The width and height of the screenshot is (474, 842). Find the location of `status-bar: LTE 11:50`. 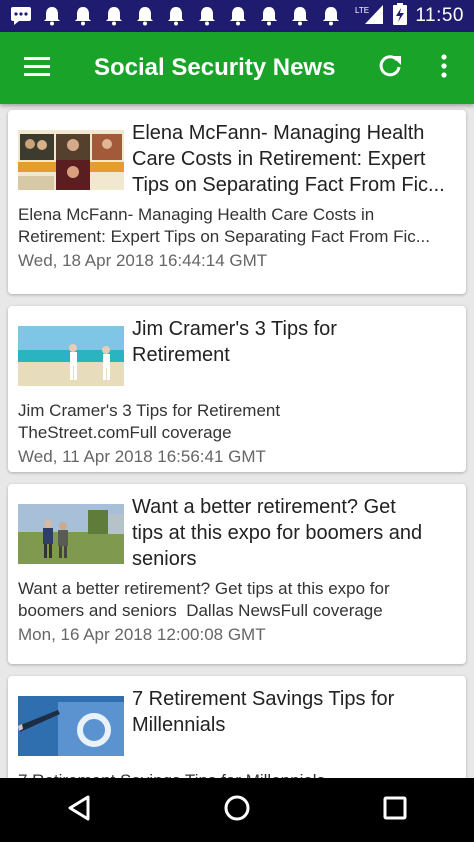

status-bar: LTE 11:50 is located at coordinates (237, 16).